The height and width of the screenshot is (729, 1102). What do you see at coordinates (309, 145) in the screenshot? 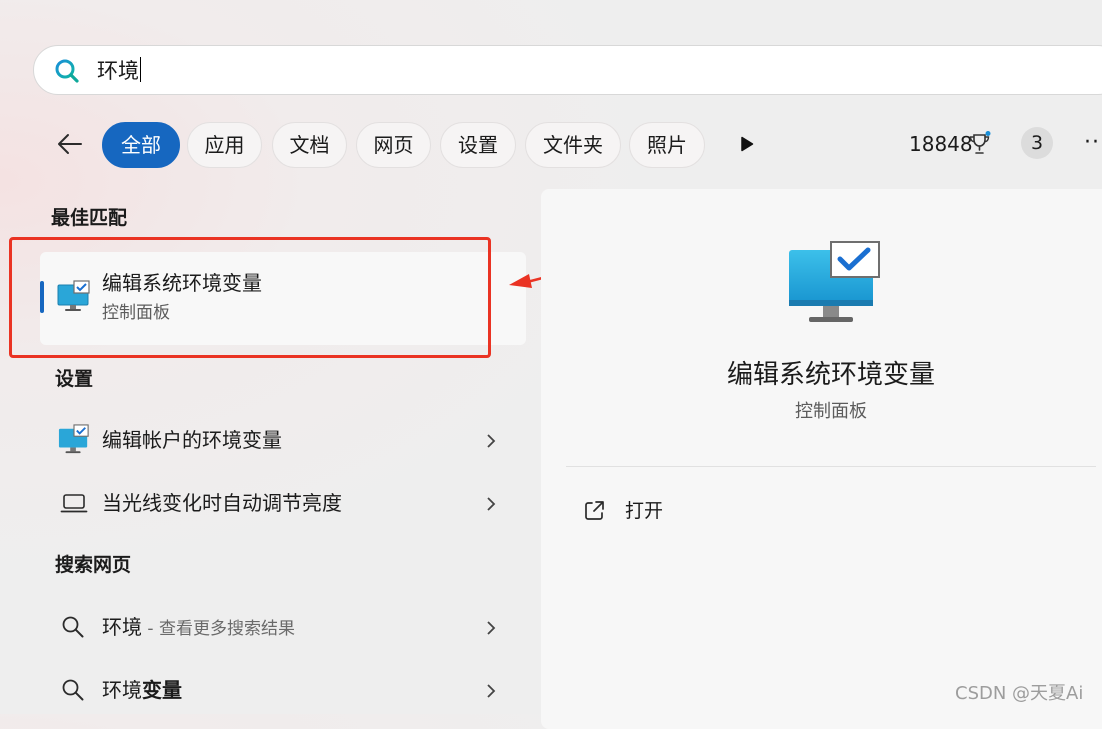
I see `tab-documents: 文档` at bounding box center [309, 145].